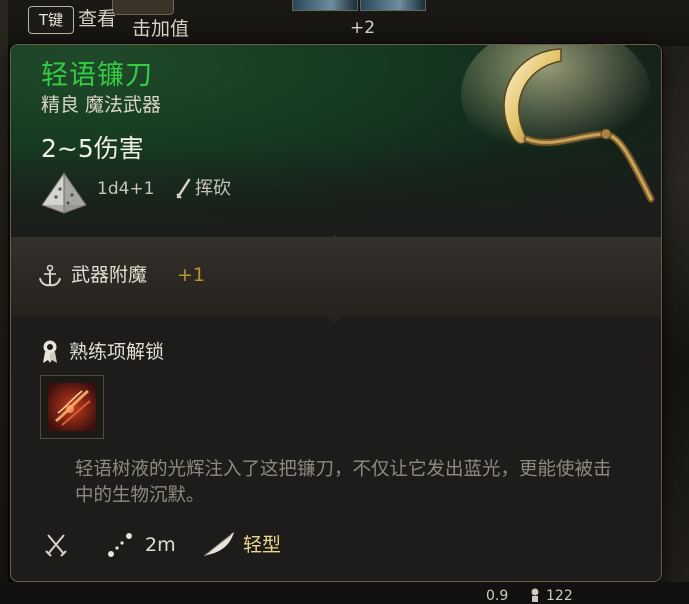 The height and width of the screenshot is (604, 689). I want to click on t-key-badge: T键, so click(51, 20).